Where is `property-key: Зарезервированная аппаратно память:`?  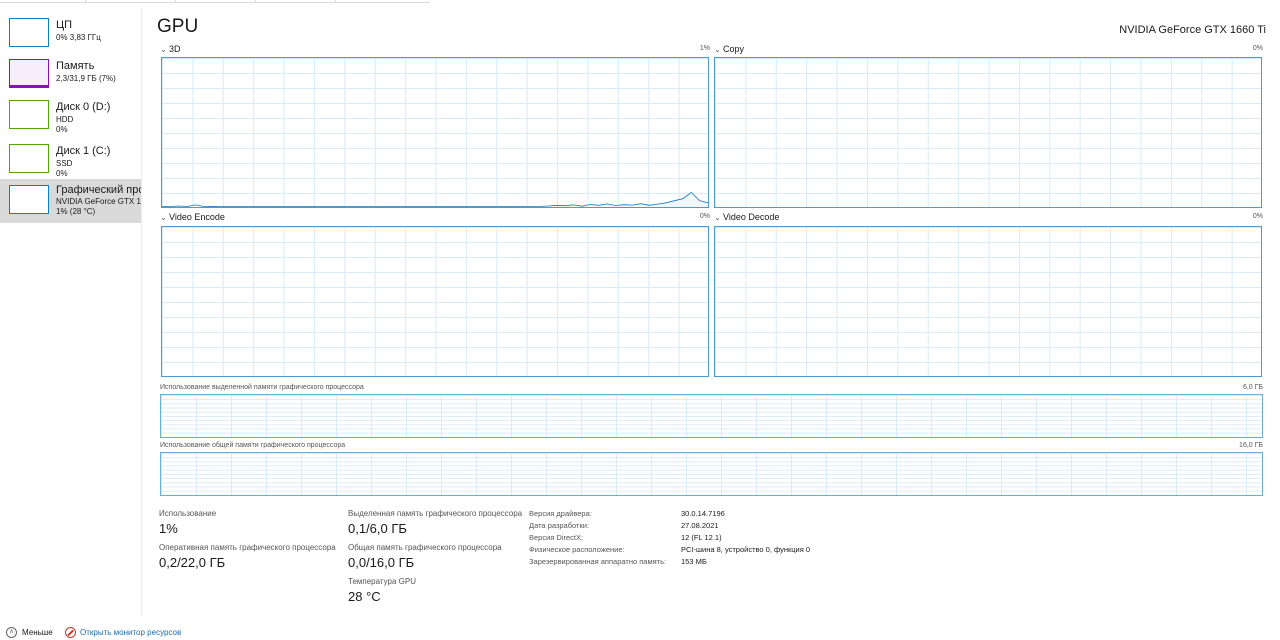 property-key: Зарезервированная аппаратно память: is located at coordinates (598, 561).